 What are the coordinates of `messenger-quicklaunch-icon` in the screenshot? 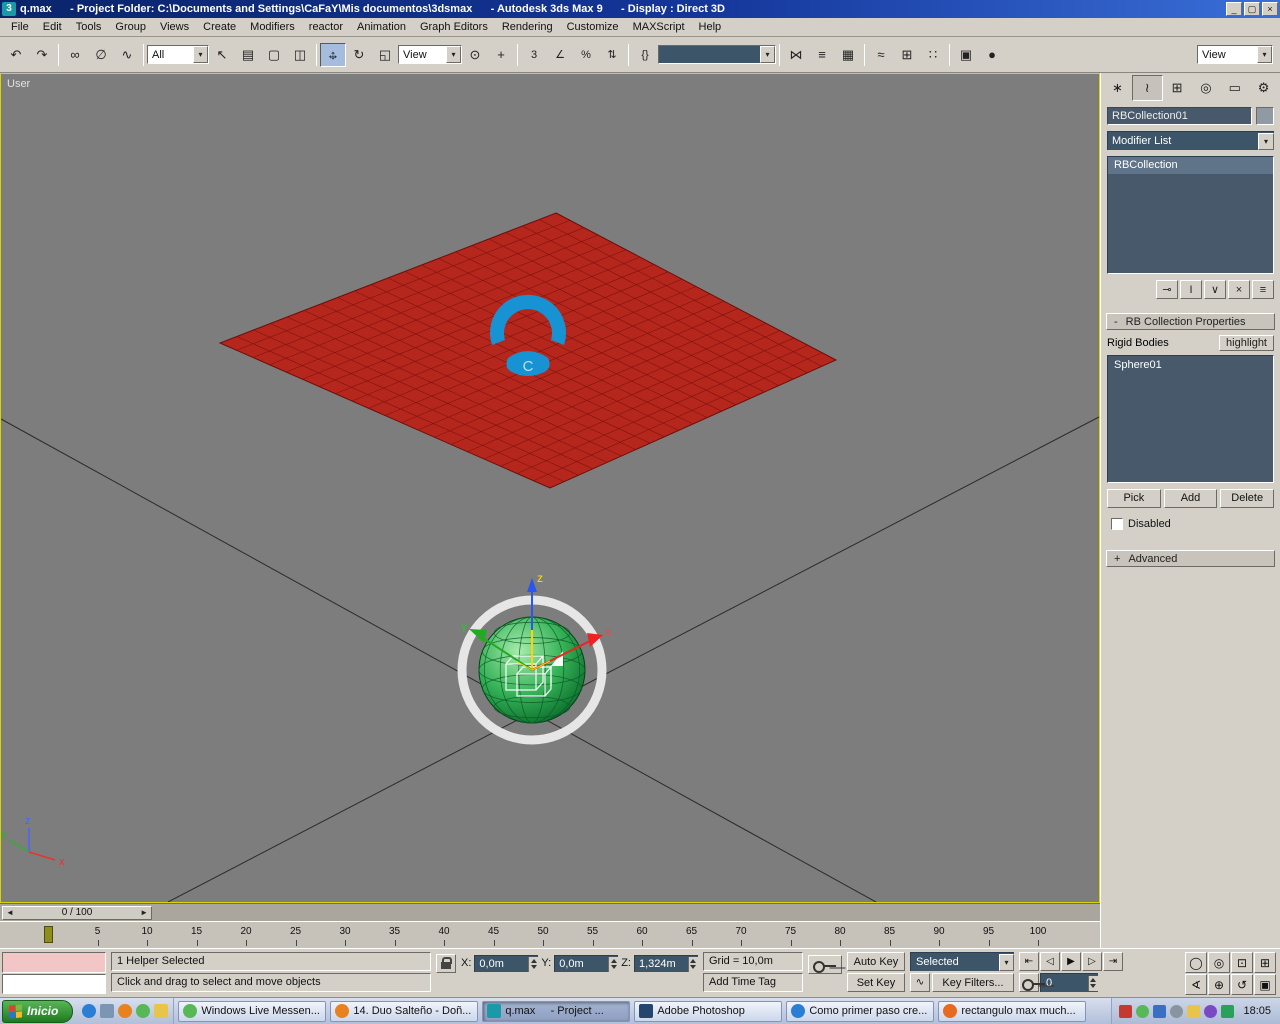 It's located at (143, 1011).